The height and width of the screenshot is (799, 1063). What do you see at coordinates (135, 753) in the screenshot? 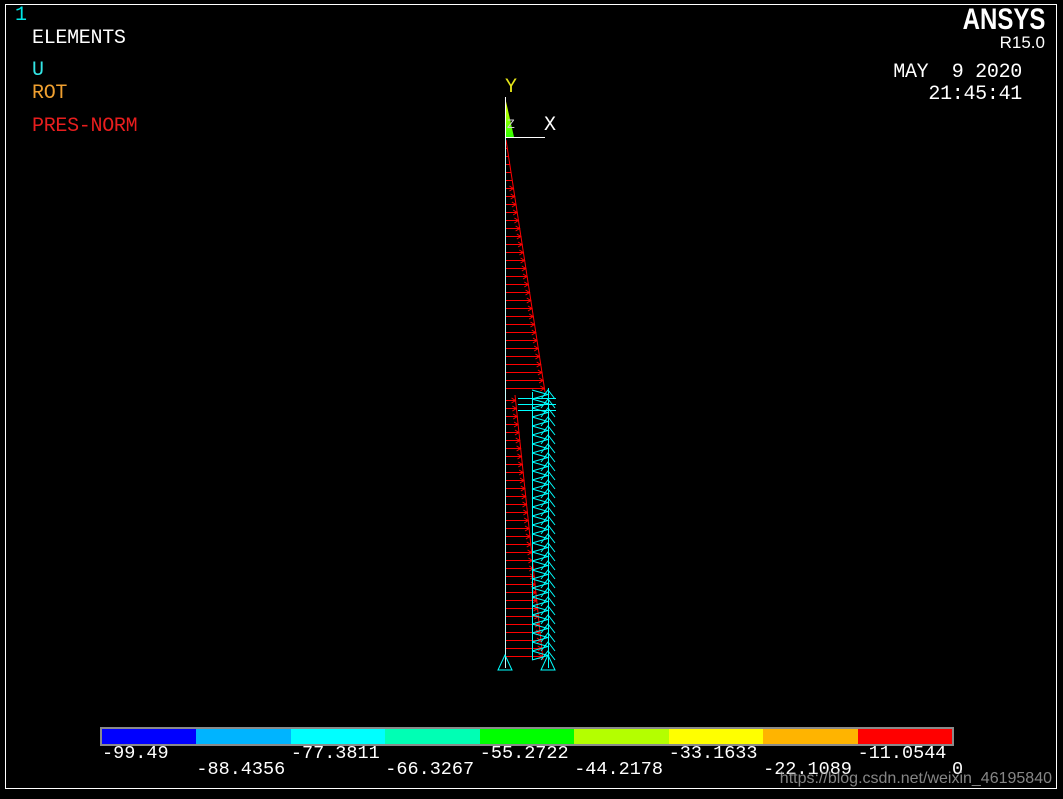
I see `contour-label: -99.49` at bounding box center [135, 753].